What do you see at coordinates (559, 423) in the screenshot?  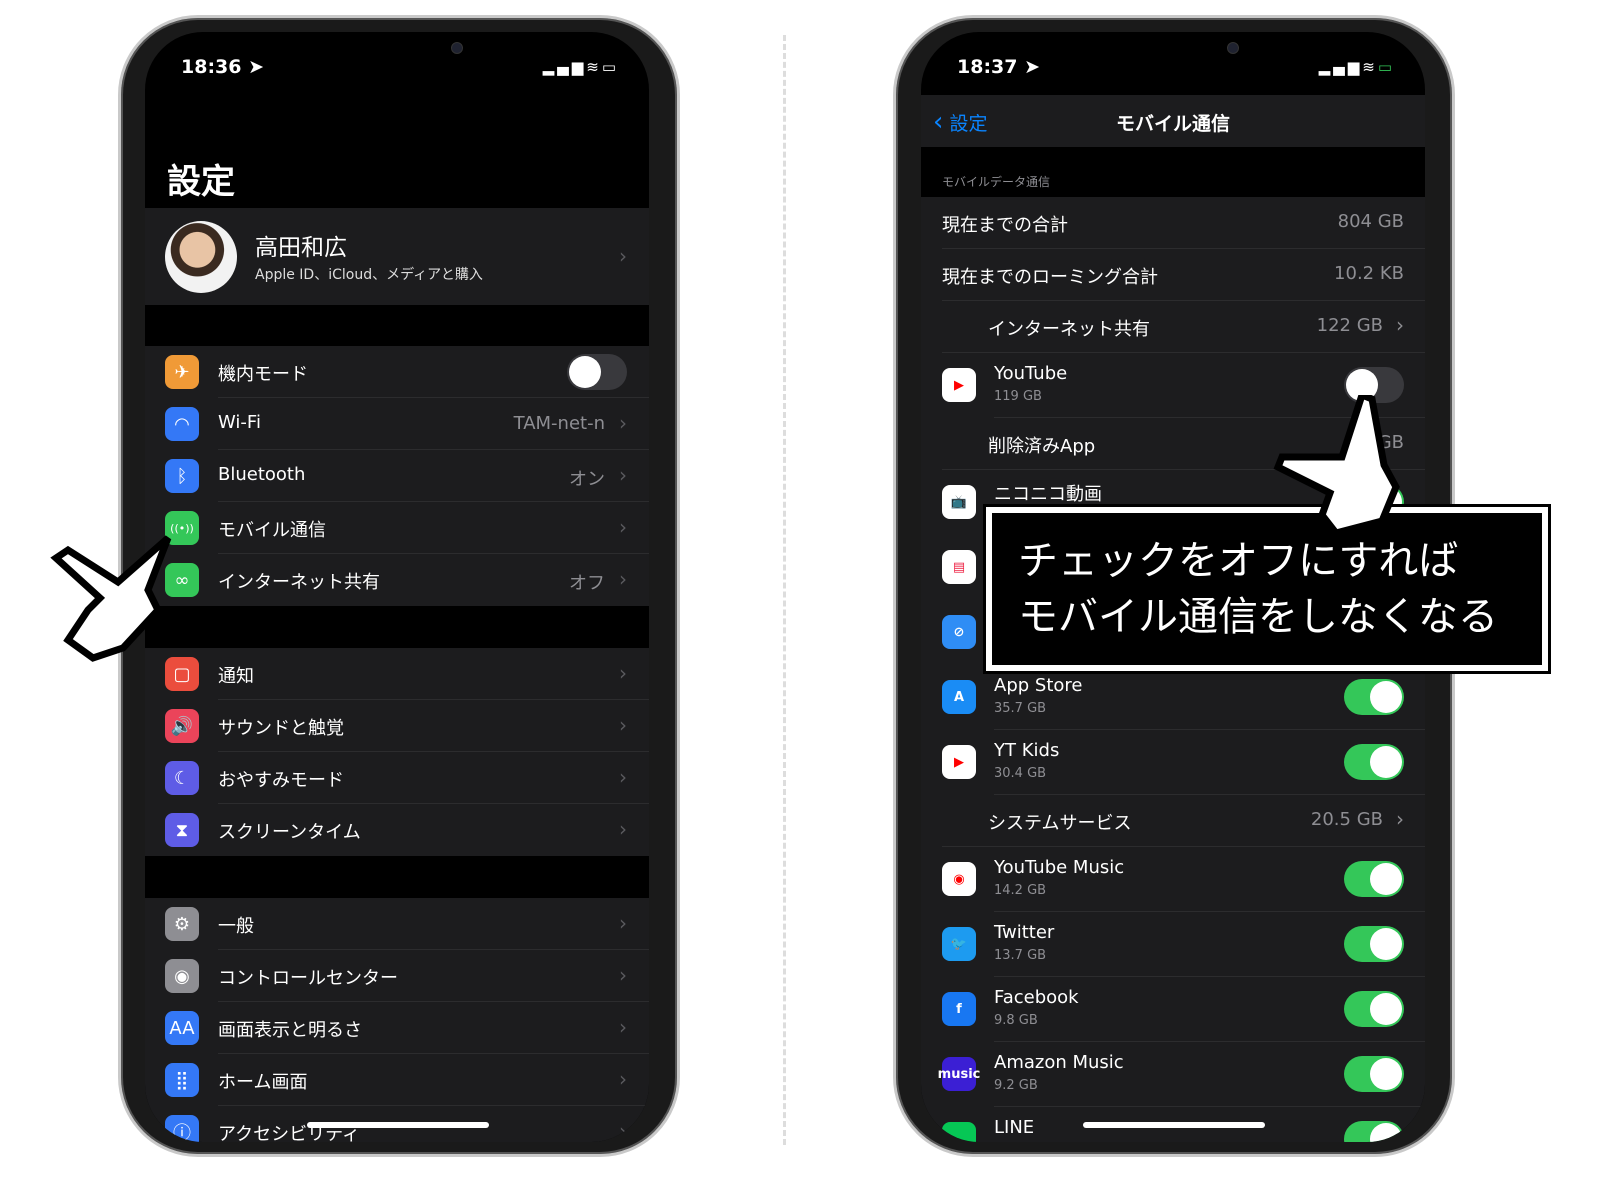 I see `row-value: TAM-net-n` at bounding box center [559, 423].